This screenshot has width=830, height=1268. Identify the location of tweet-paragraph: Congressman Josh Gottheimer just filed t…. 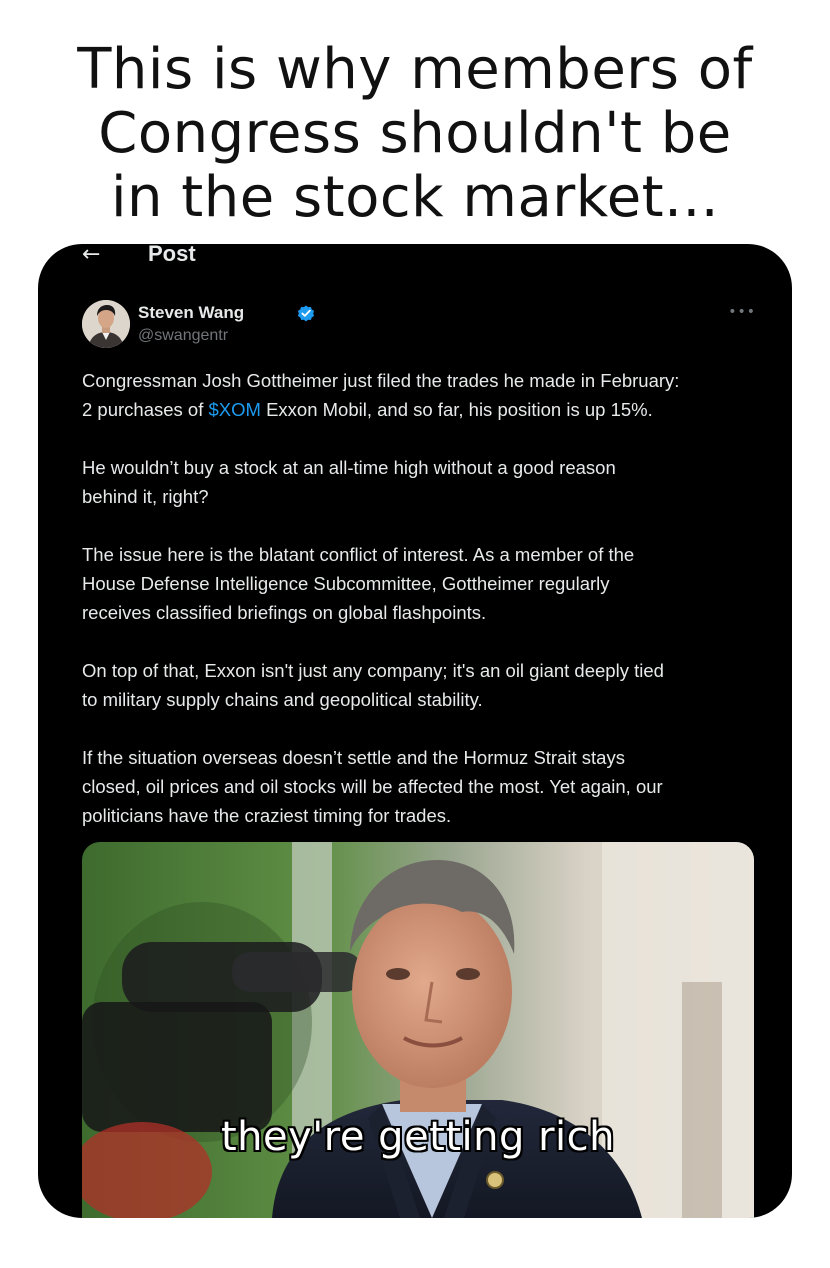
(420, 395).